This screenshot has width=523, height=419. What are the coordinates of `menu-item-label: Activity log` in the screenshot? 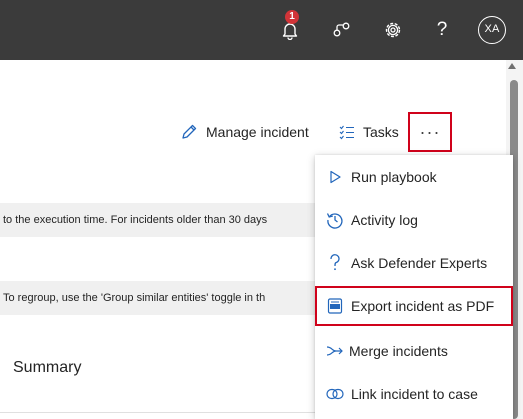 It's located at (384, 220).